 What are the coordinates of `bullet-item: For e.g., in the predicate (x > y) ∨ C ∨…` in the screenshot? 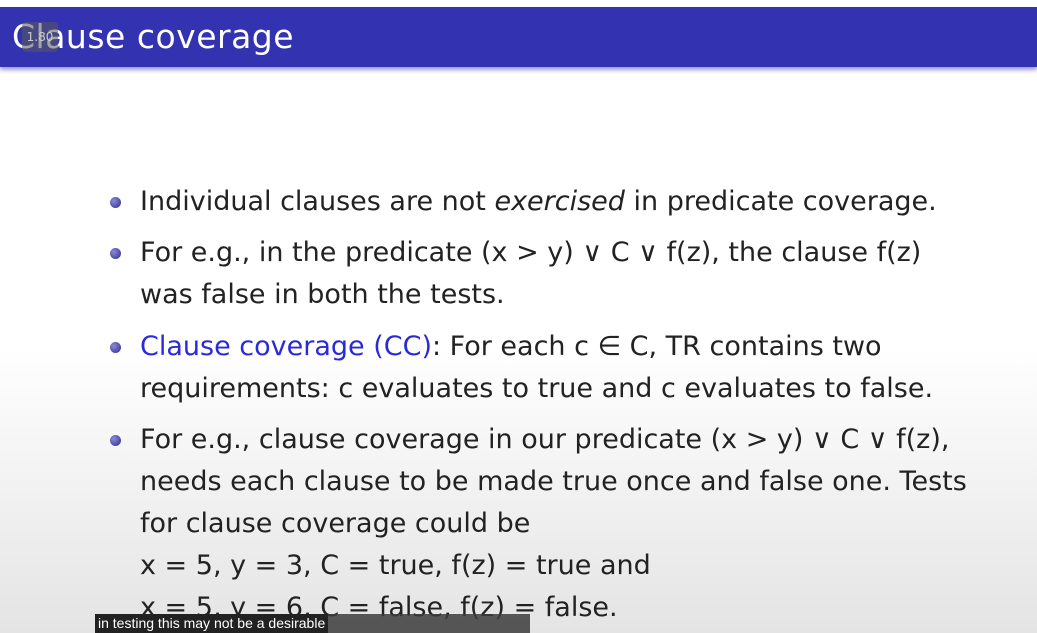 It's located at (516, 274).